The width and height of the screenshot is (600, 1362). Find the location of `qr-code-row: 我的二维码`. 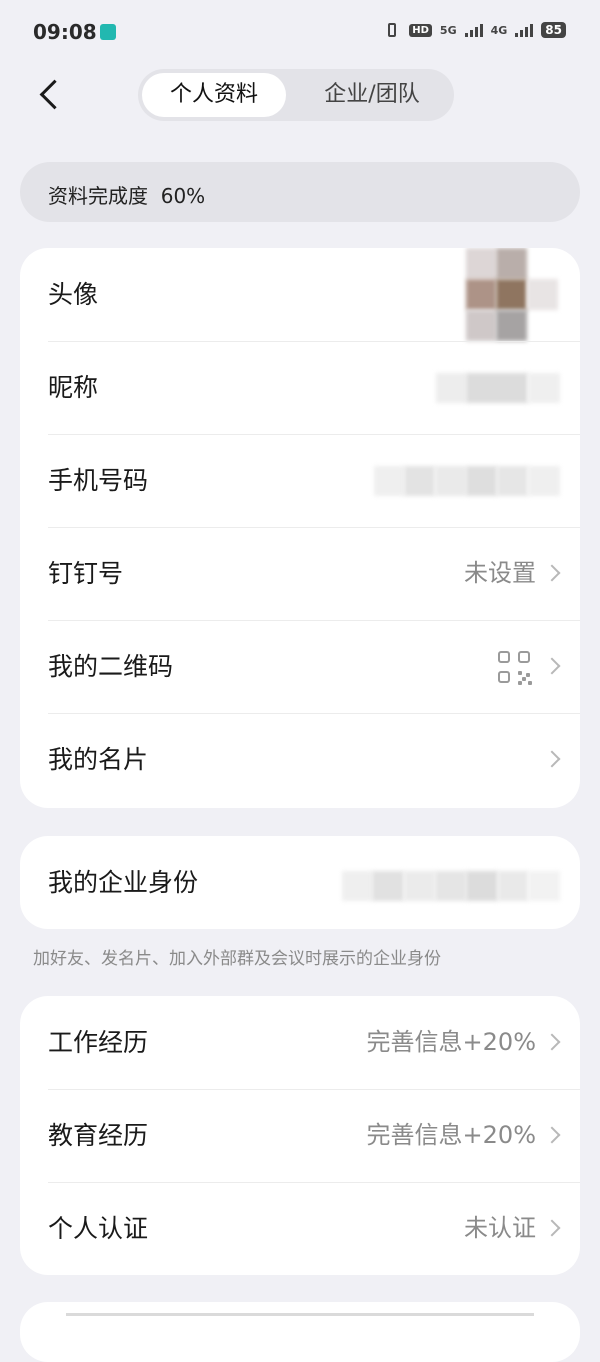

qr-code-row: 我的二维码 is located at coordinates (300, 666).